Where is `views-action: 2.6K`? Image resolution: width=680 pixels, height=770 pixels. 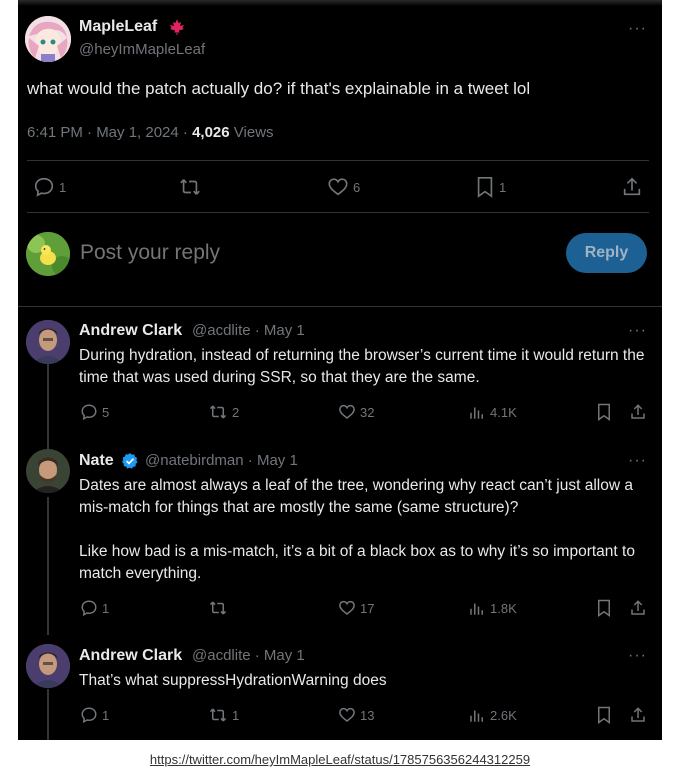 views-action: 2.6K is located at coordinates (492, 715).